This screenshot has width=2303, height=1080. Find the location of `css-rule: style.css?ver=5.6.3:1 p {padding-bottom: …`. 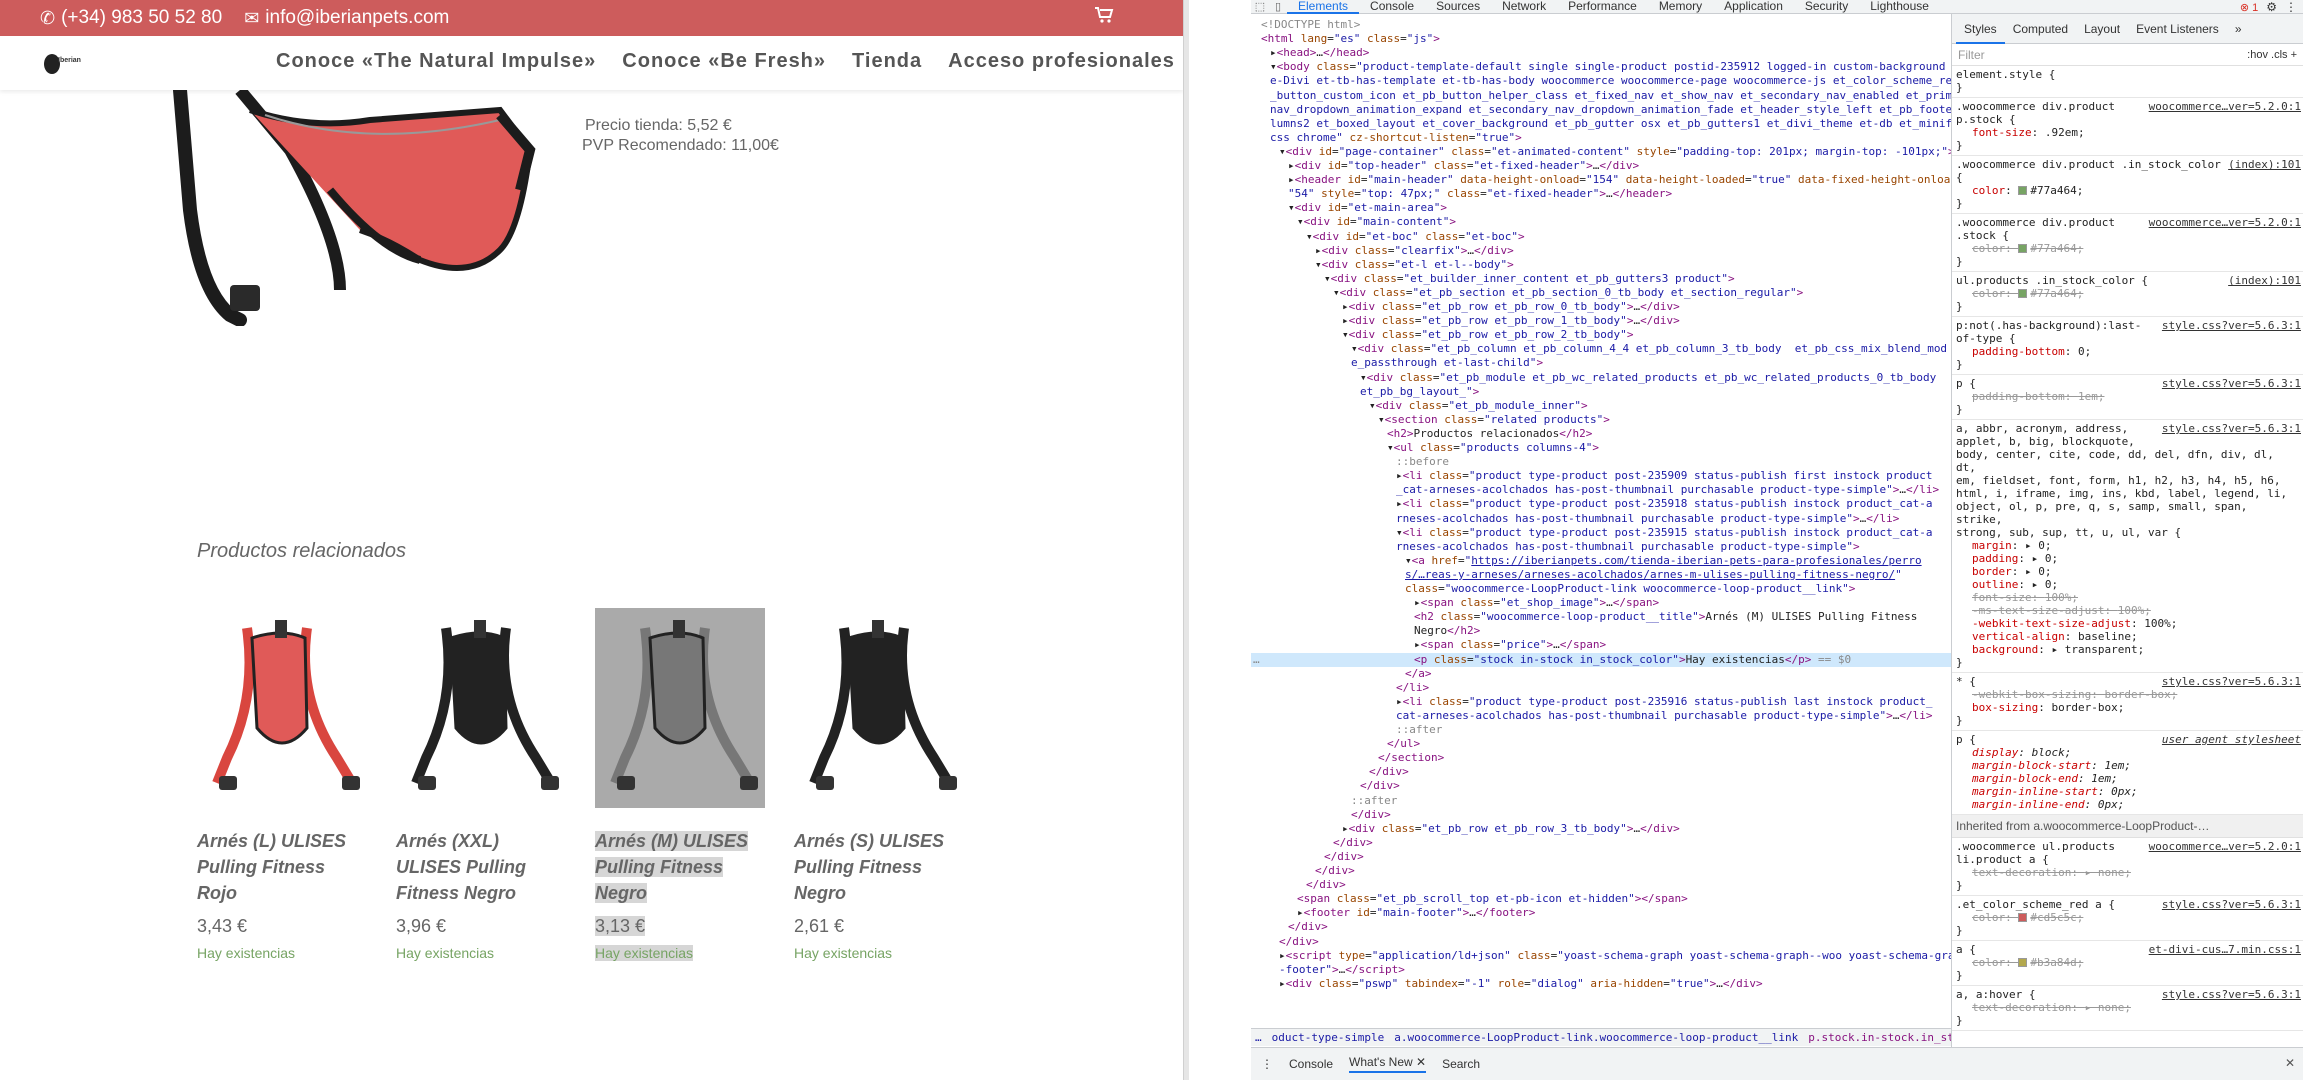

css-rule: style.css?ver=5.6.3:1 p {padding-bottom: … is located at coordinates (2127, 397).